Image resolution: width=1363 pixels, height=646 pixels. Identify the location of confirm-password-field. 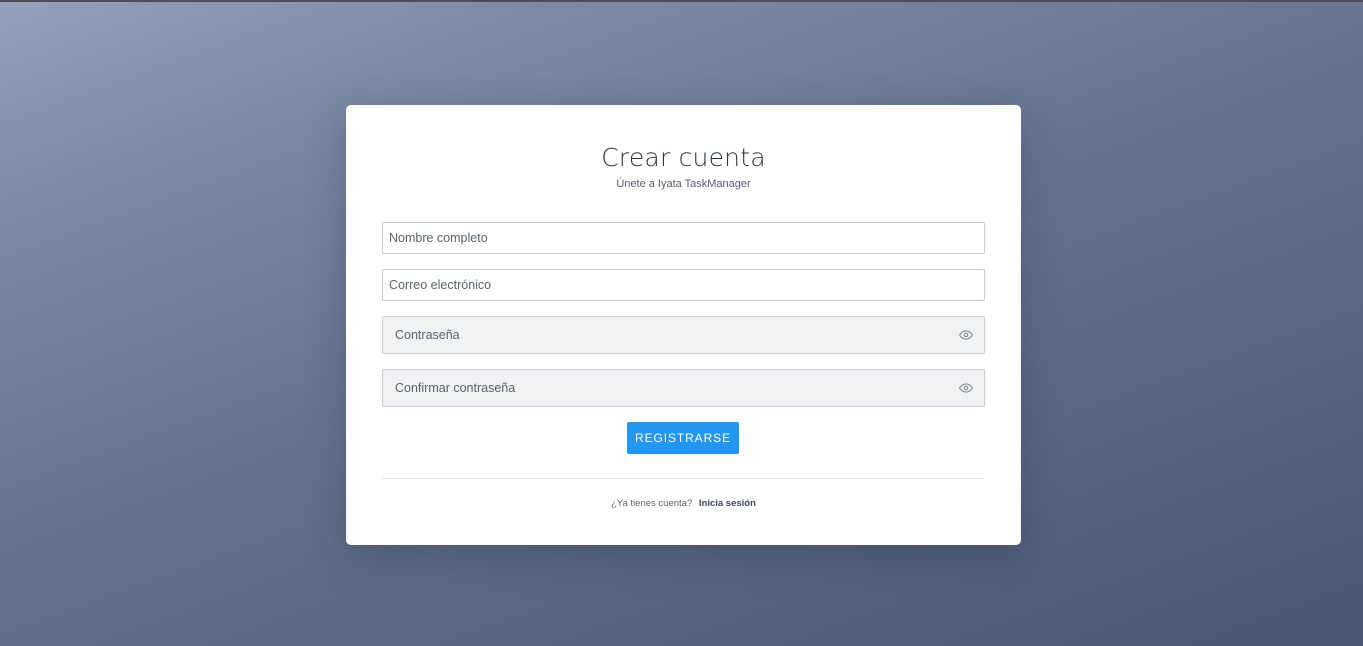
(683, 388).